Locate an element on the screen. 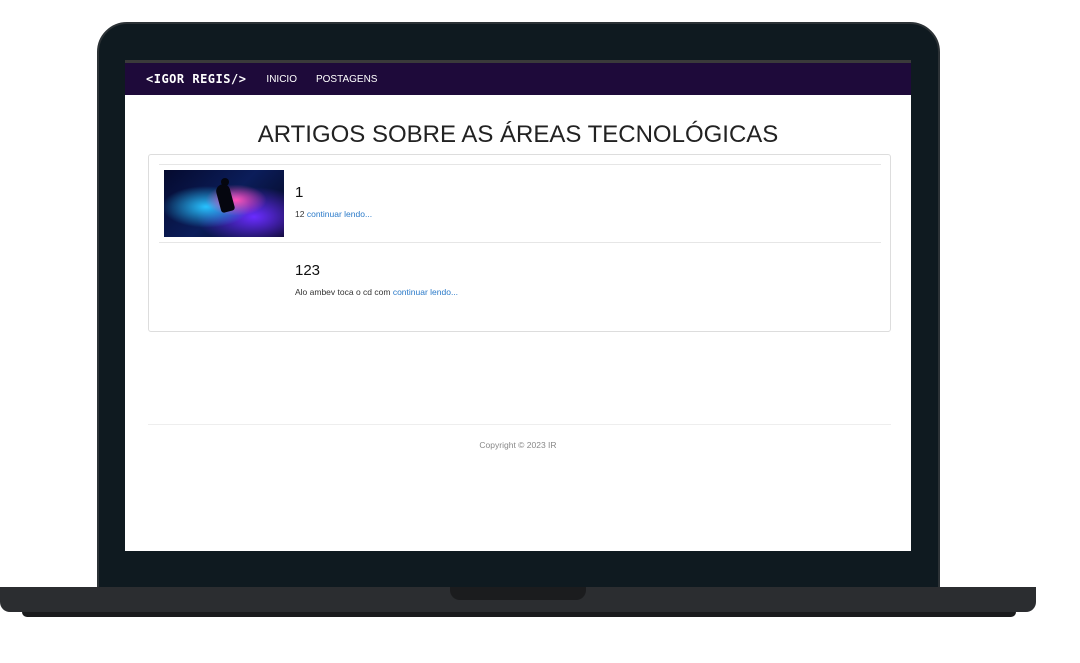  post-thumbnail is located at coordinates (224, 203).